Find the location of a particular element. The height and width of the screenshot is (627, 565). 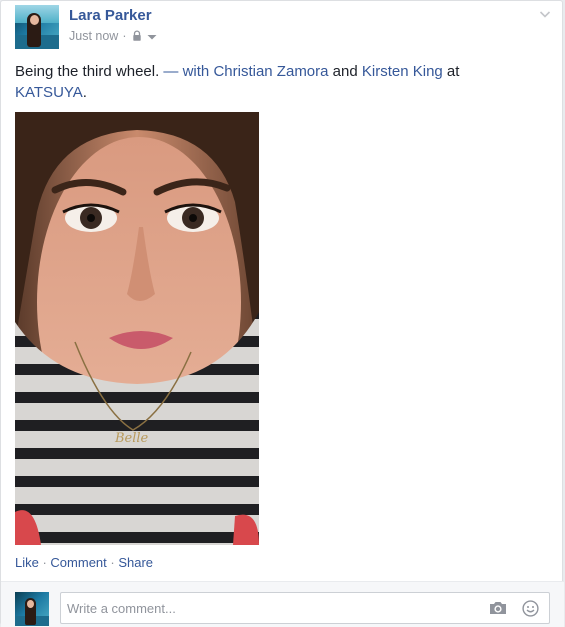

post-meta: Just now · is located at coordinates (113, 36).